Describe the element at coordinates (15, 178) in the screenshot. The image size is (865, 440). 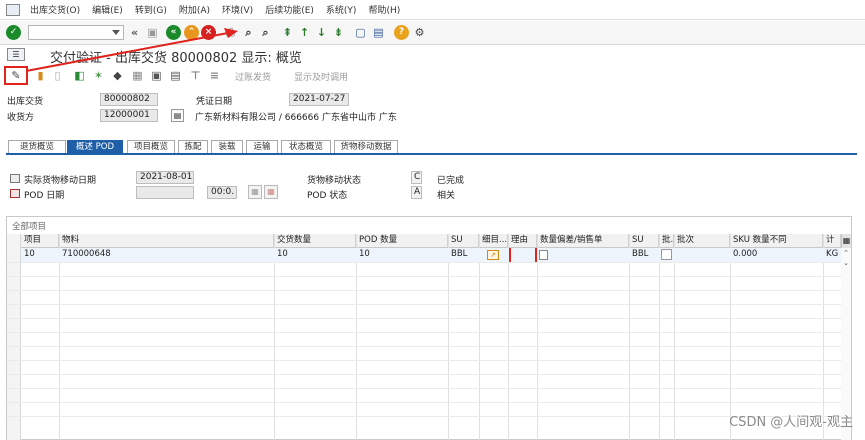
I see `goods-movement-icon` at that location.